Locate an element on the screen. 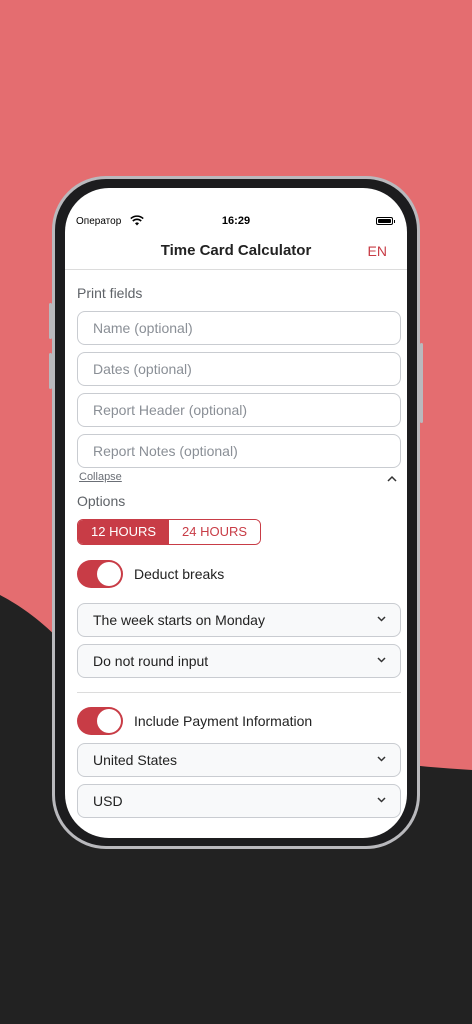 This screenshot has width=472, height=1024. name-input is located at coordinates (239, 328).